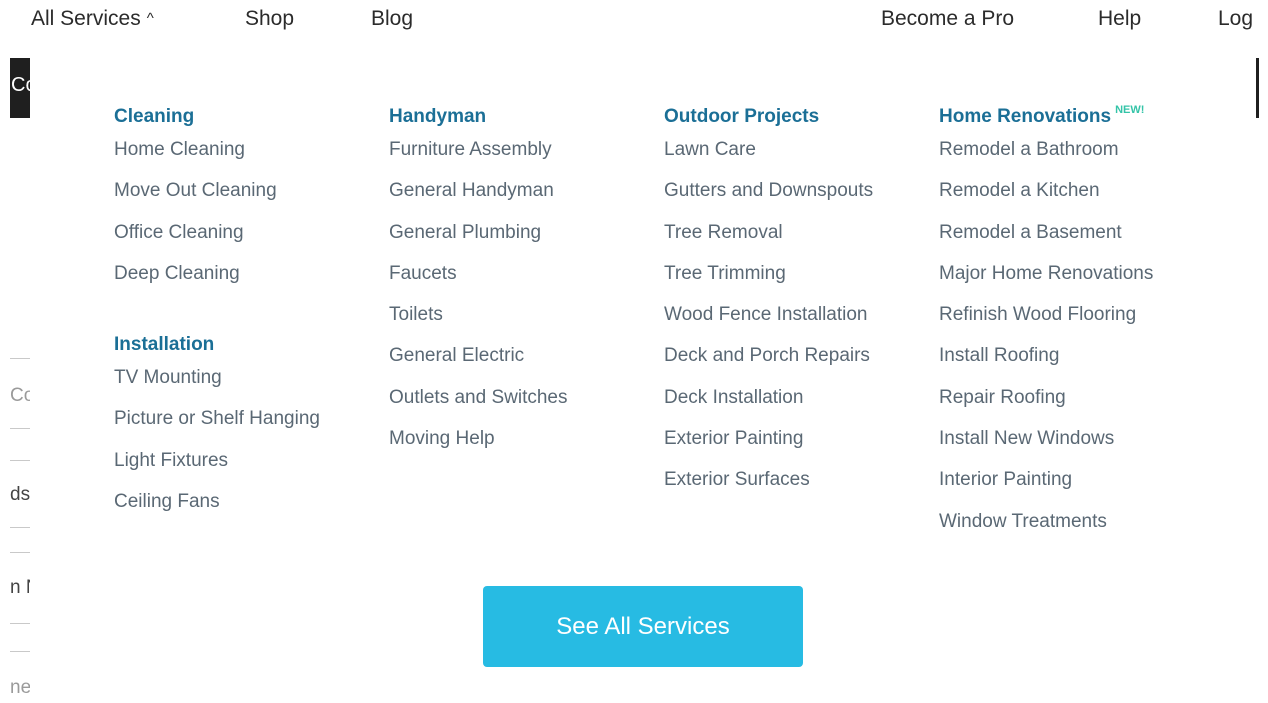 This screenshot has width=1268, height=703. What do you see at coordinates (1046, 529) in the screenshot?
I see `menu-item: Window Treatments` at bounding box center [1046, 529].